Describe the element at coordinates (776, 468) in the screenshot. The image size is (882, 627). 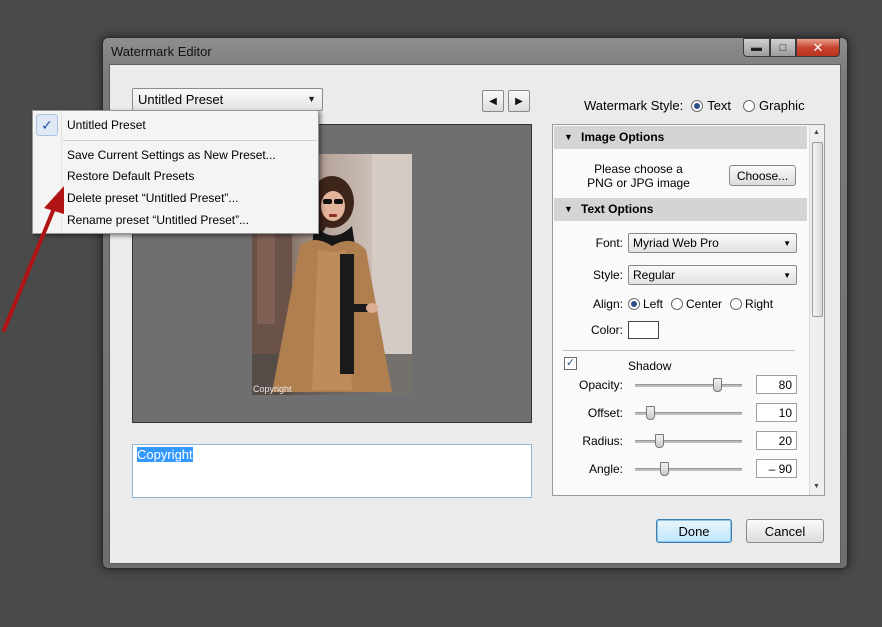
I see `angle-value: – 90` at that location.